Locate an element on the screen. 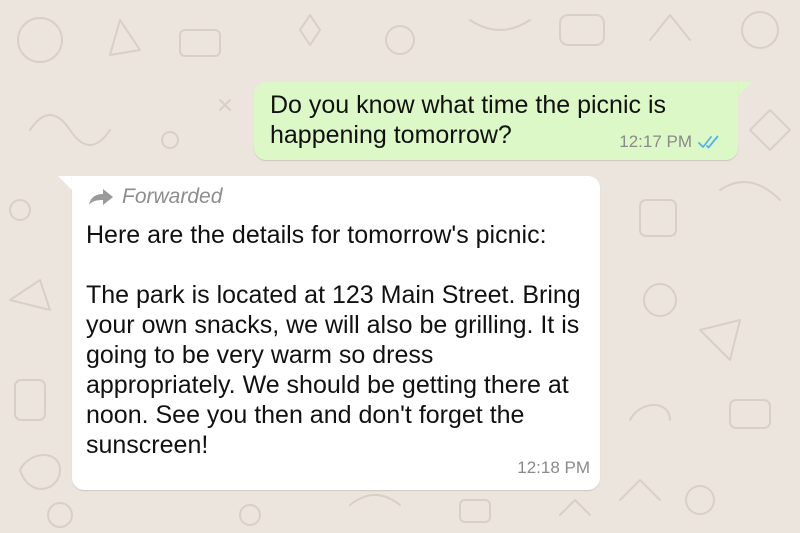 The width and height of the screenshot is (800, 533). outgoing-message-meta: 12:17 PM is located at coordinates (669, 142).